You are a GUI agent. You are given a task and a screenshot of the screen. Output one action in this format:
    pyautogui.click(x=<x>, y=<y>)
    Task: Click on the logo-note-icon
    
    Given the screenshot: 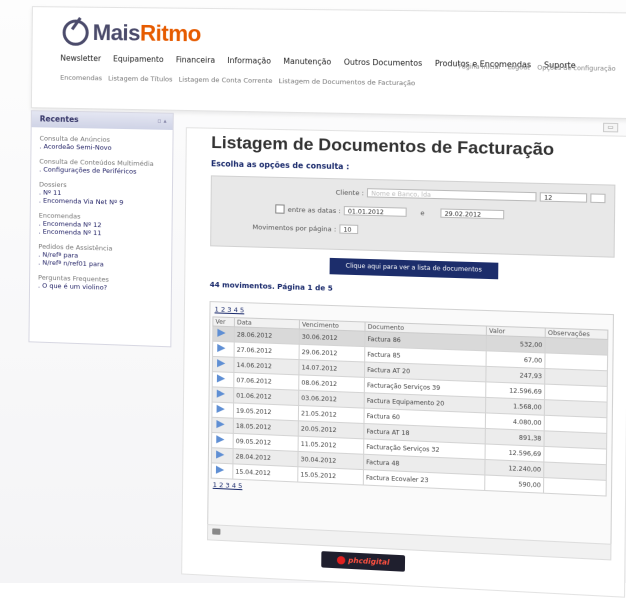 What is the action you would take?
    pyautogui.click(x=75, y=32)
    